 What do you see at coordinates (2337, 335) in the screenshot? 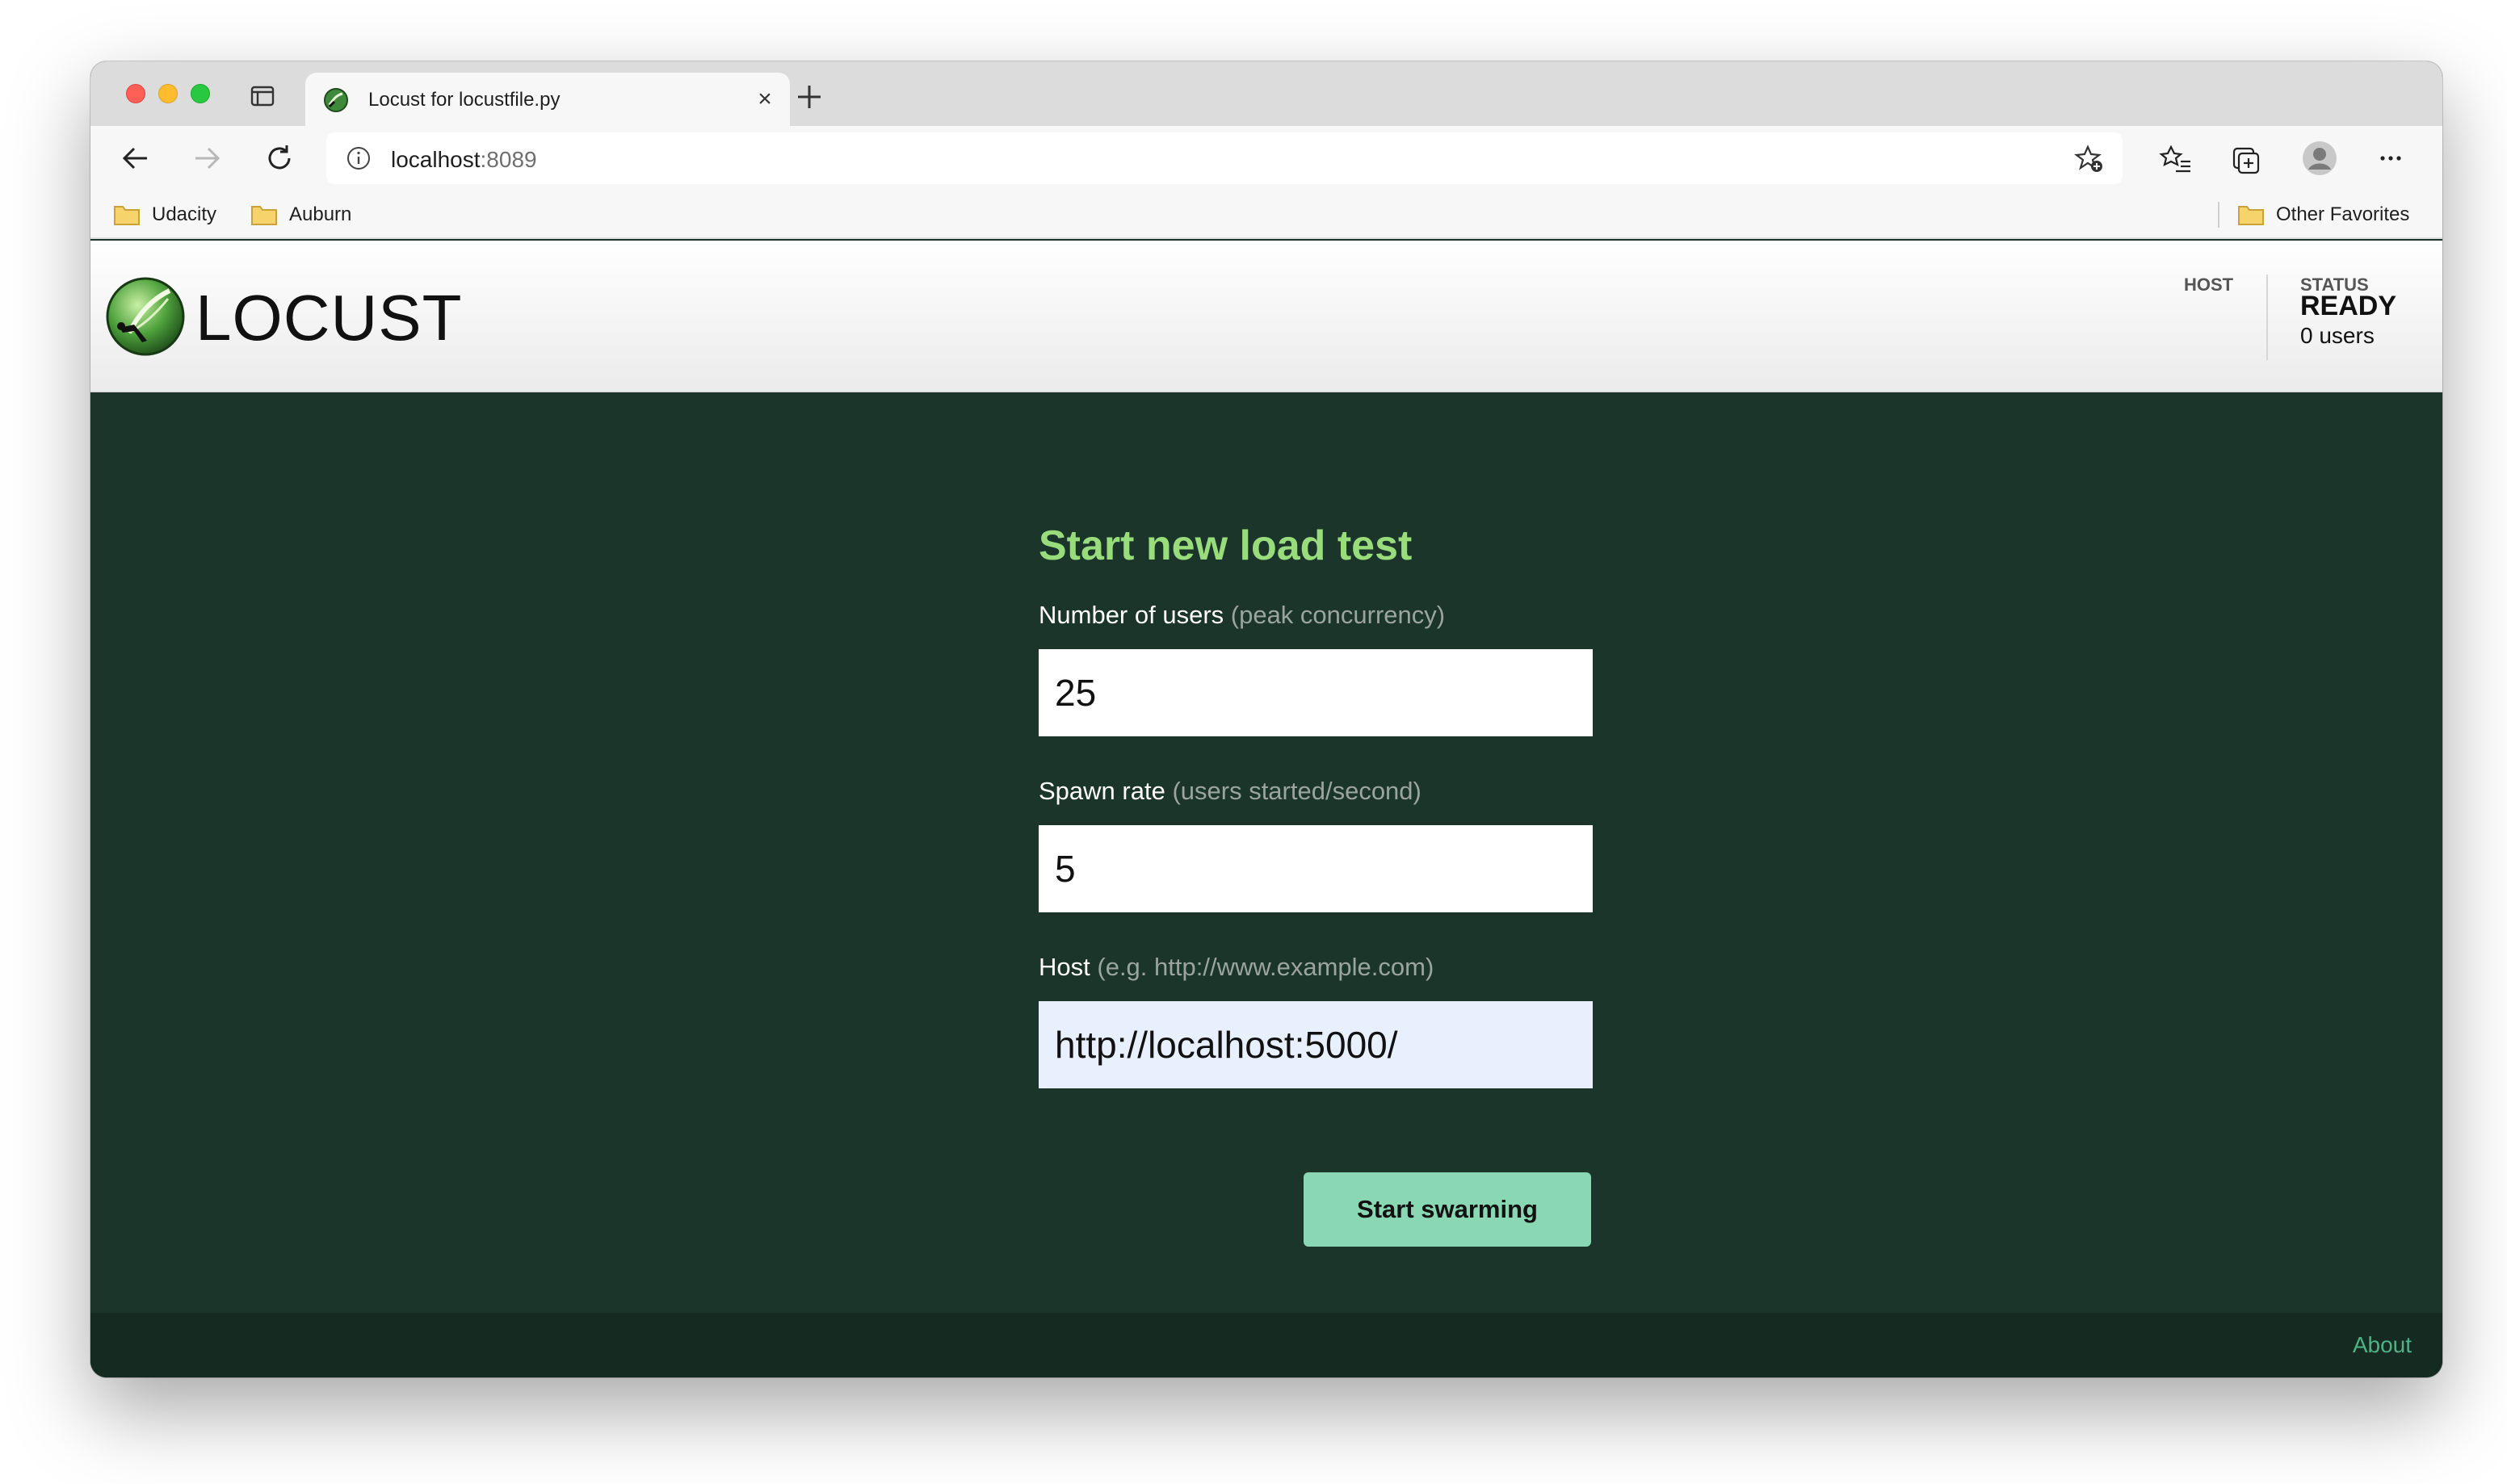
I see `user-count: 0 users` at bounding box center [2337, 335].